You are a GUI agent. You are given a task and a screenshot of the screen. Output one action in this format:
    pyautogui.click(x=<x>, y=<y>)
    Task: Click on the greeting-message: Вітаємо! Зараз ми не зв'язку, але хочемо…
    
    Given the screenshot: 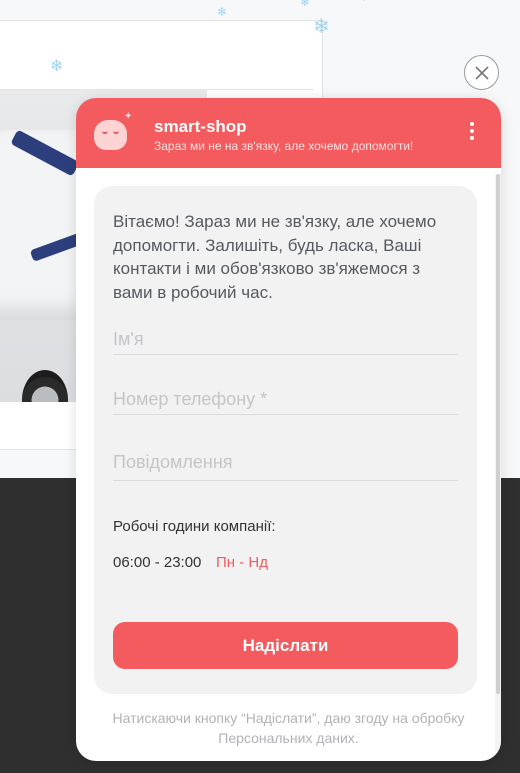 What is the action you would take?
    pyautogui.click(x=275, y=257)
    